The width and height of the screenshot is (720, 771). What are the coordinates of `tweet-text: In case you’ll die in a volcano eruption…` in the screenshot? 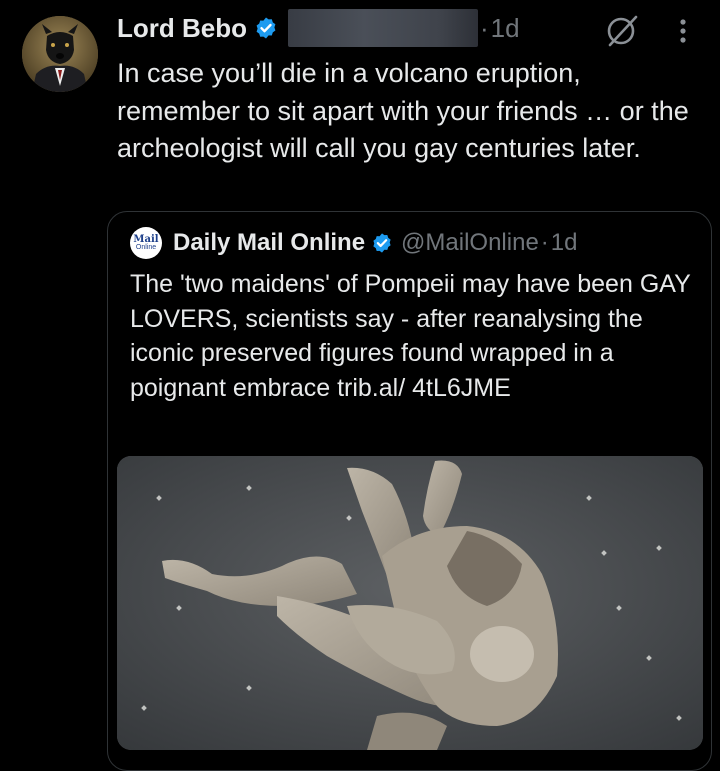 It's located at (403, 110).